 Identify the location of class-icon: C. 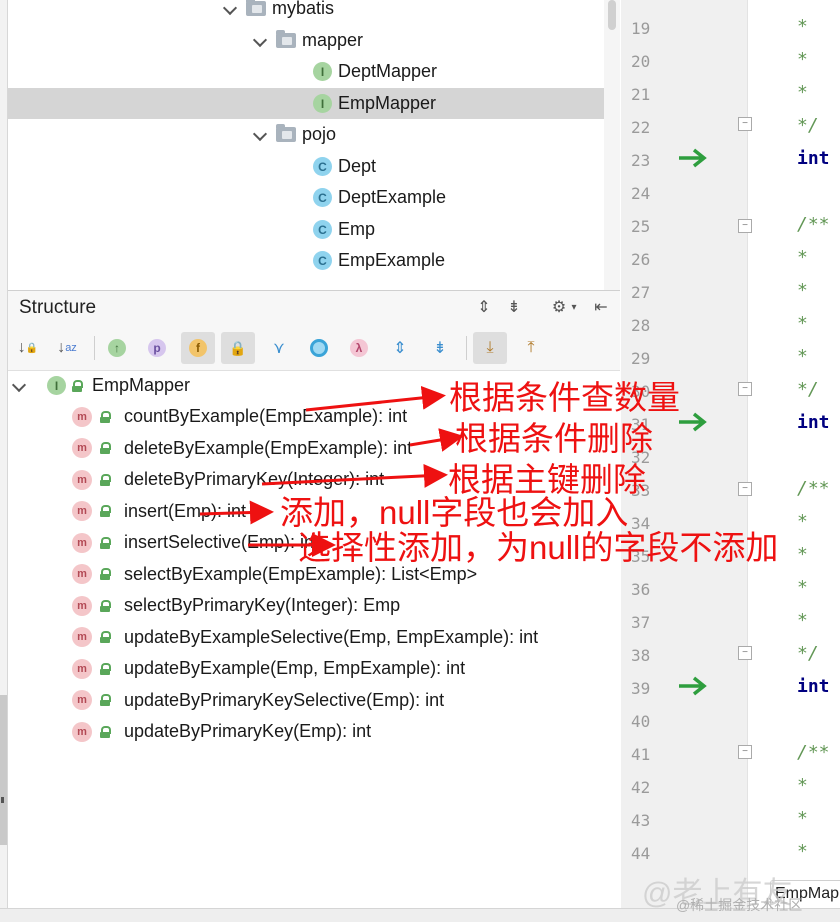
(322, 229).